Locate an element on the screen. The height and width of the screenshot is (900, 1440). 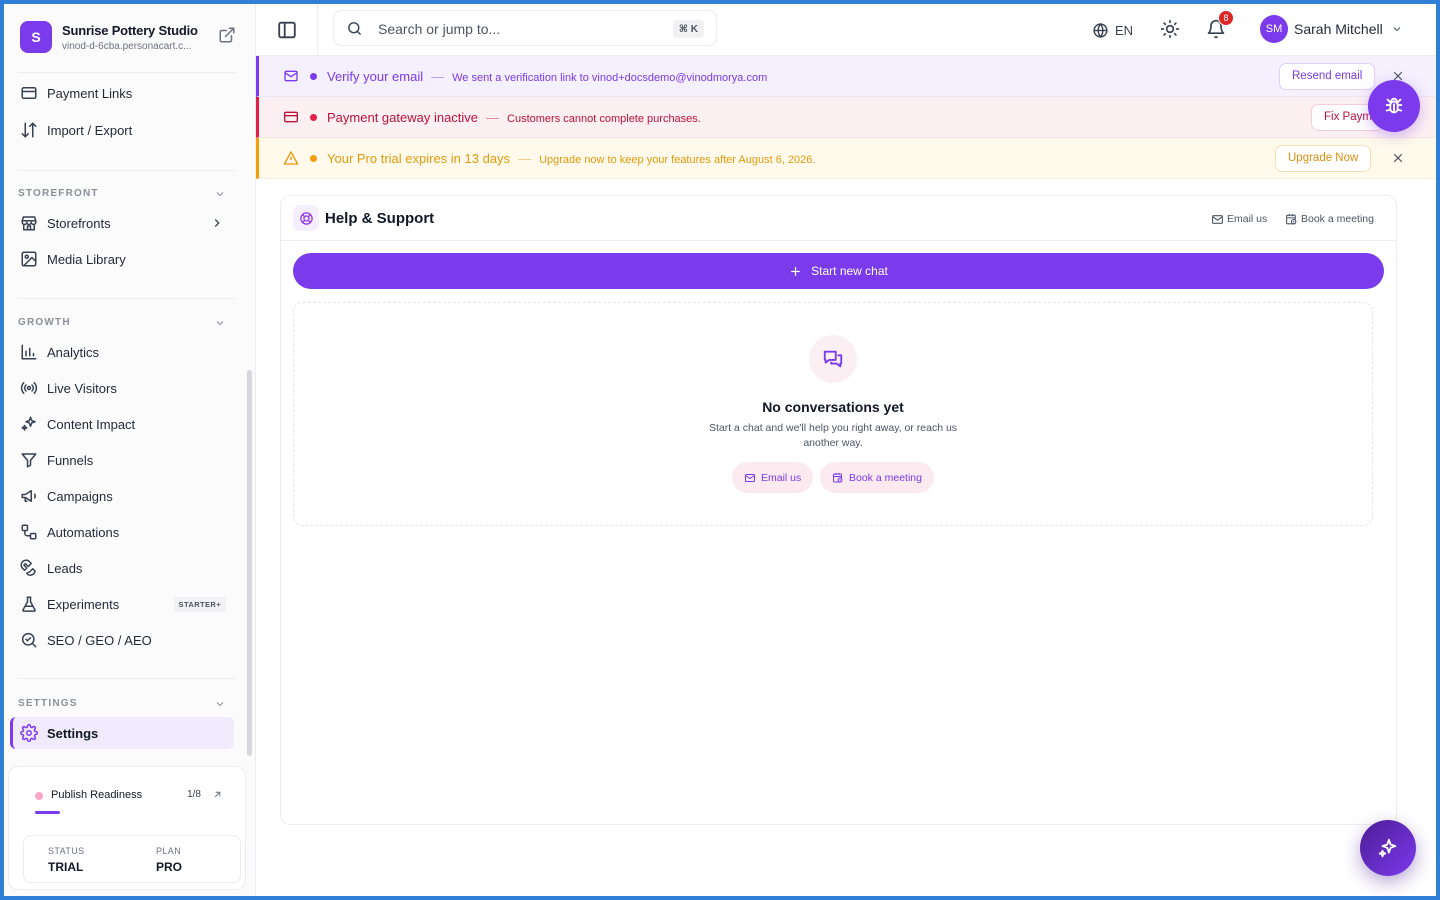
debug-button is located at coordinates (1394, 106).